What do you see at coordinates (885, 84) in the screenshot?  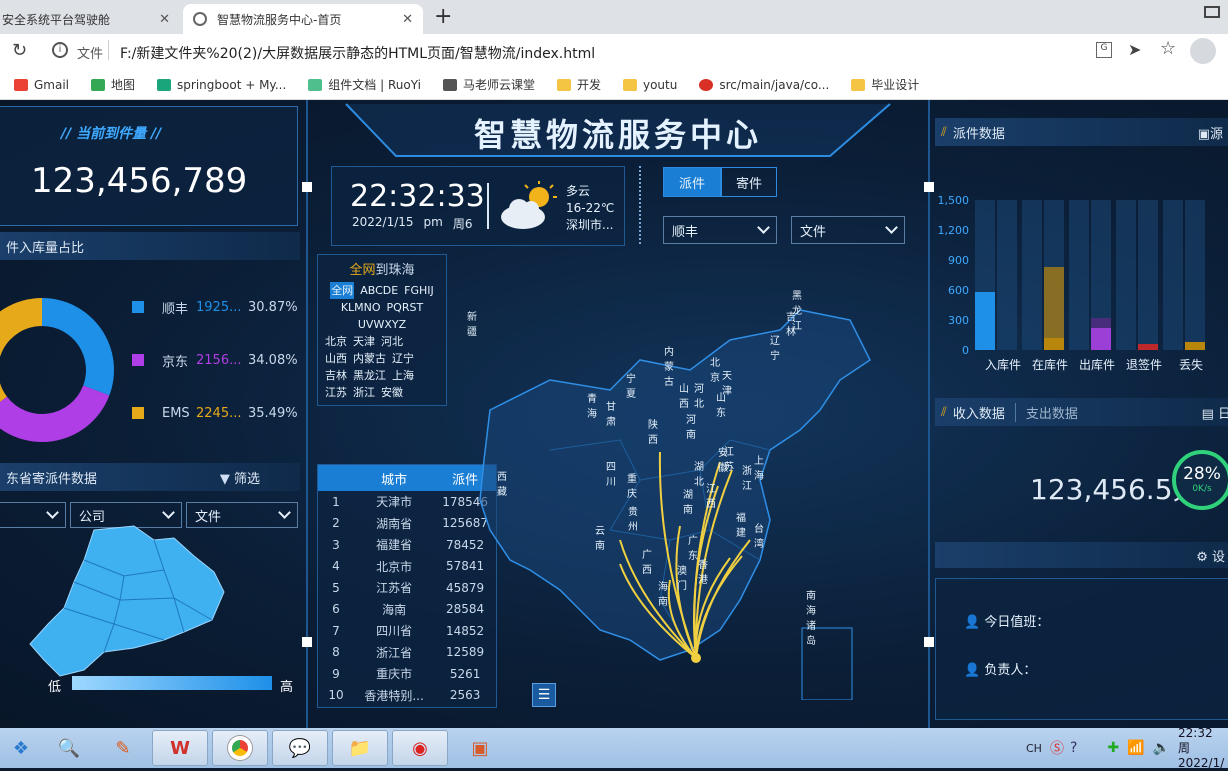 I see `bookmark-folder-thesis: 毕业设计` at bounding box center [885, 84].